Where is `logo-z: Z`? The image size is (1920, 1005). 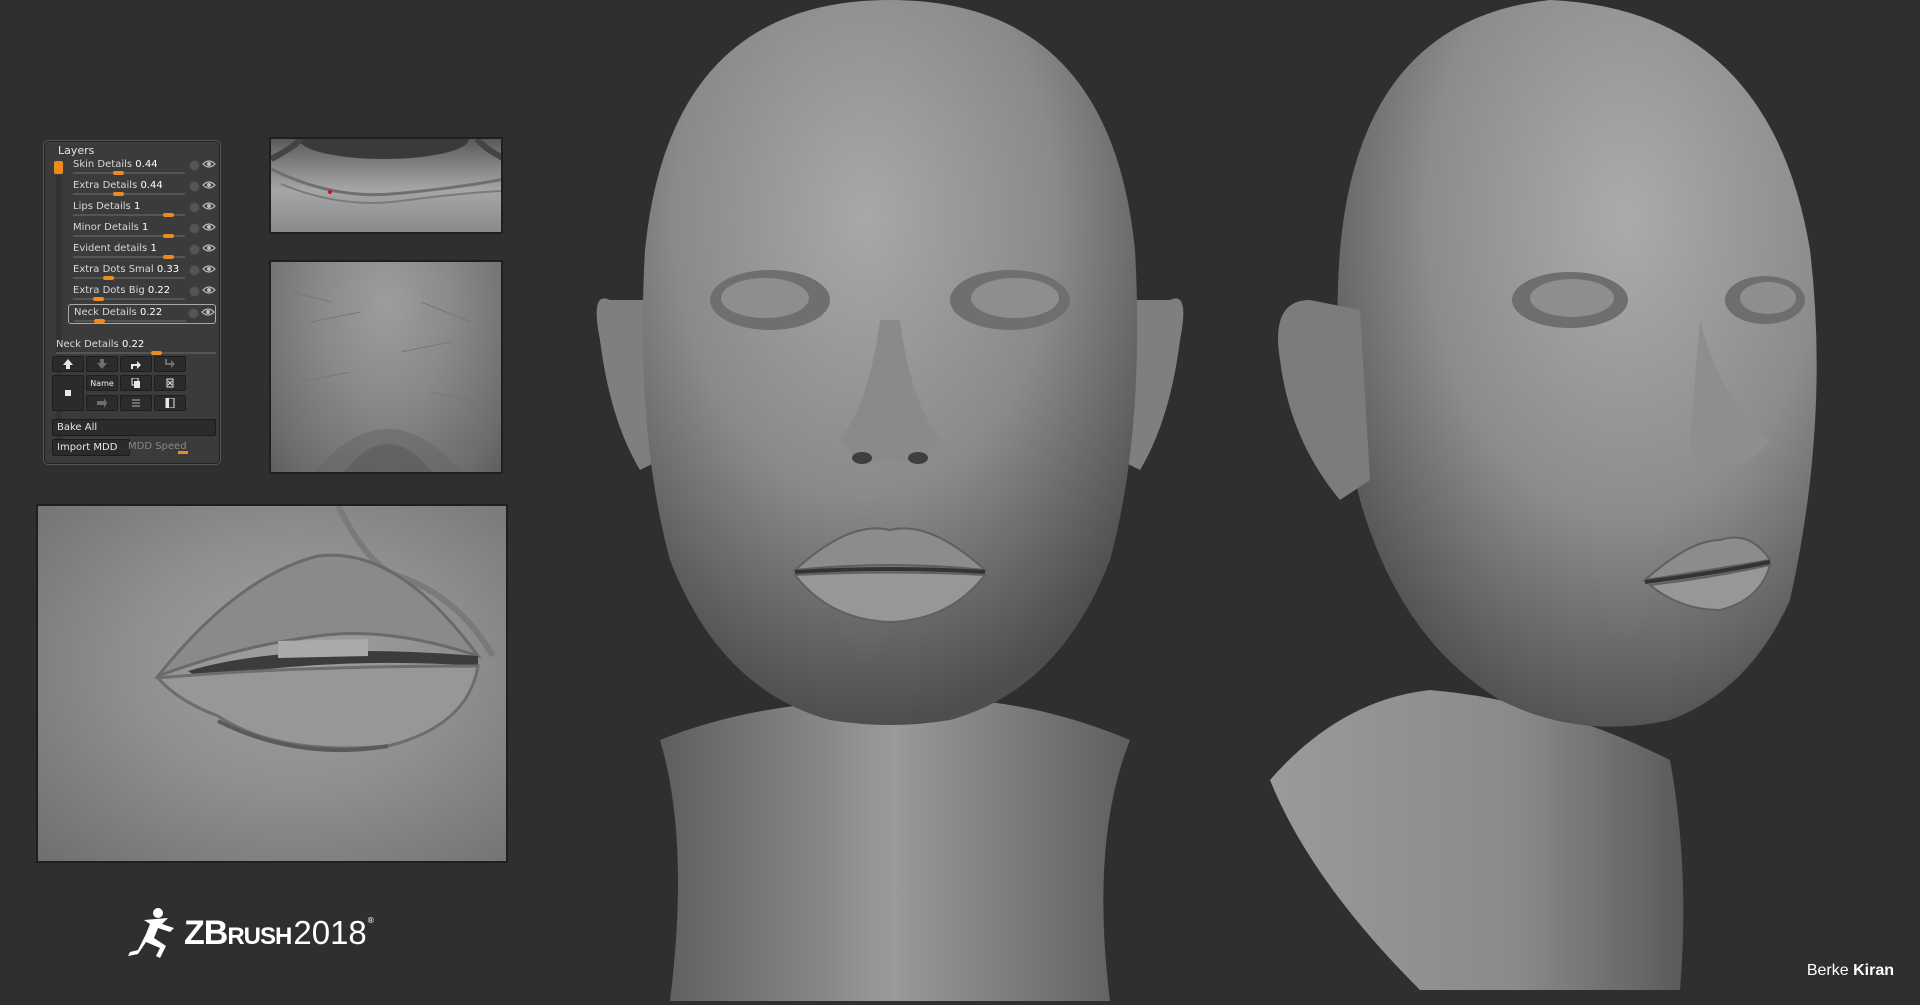
logo-z: Z is located at coordinates (194, 932).